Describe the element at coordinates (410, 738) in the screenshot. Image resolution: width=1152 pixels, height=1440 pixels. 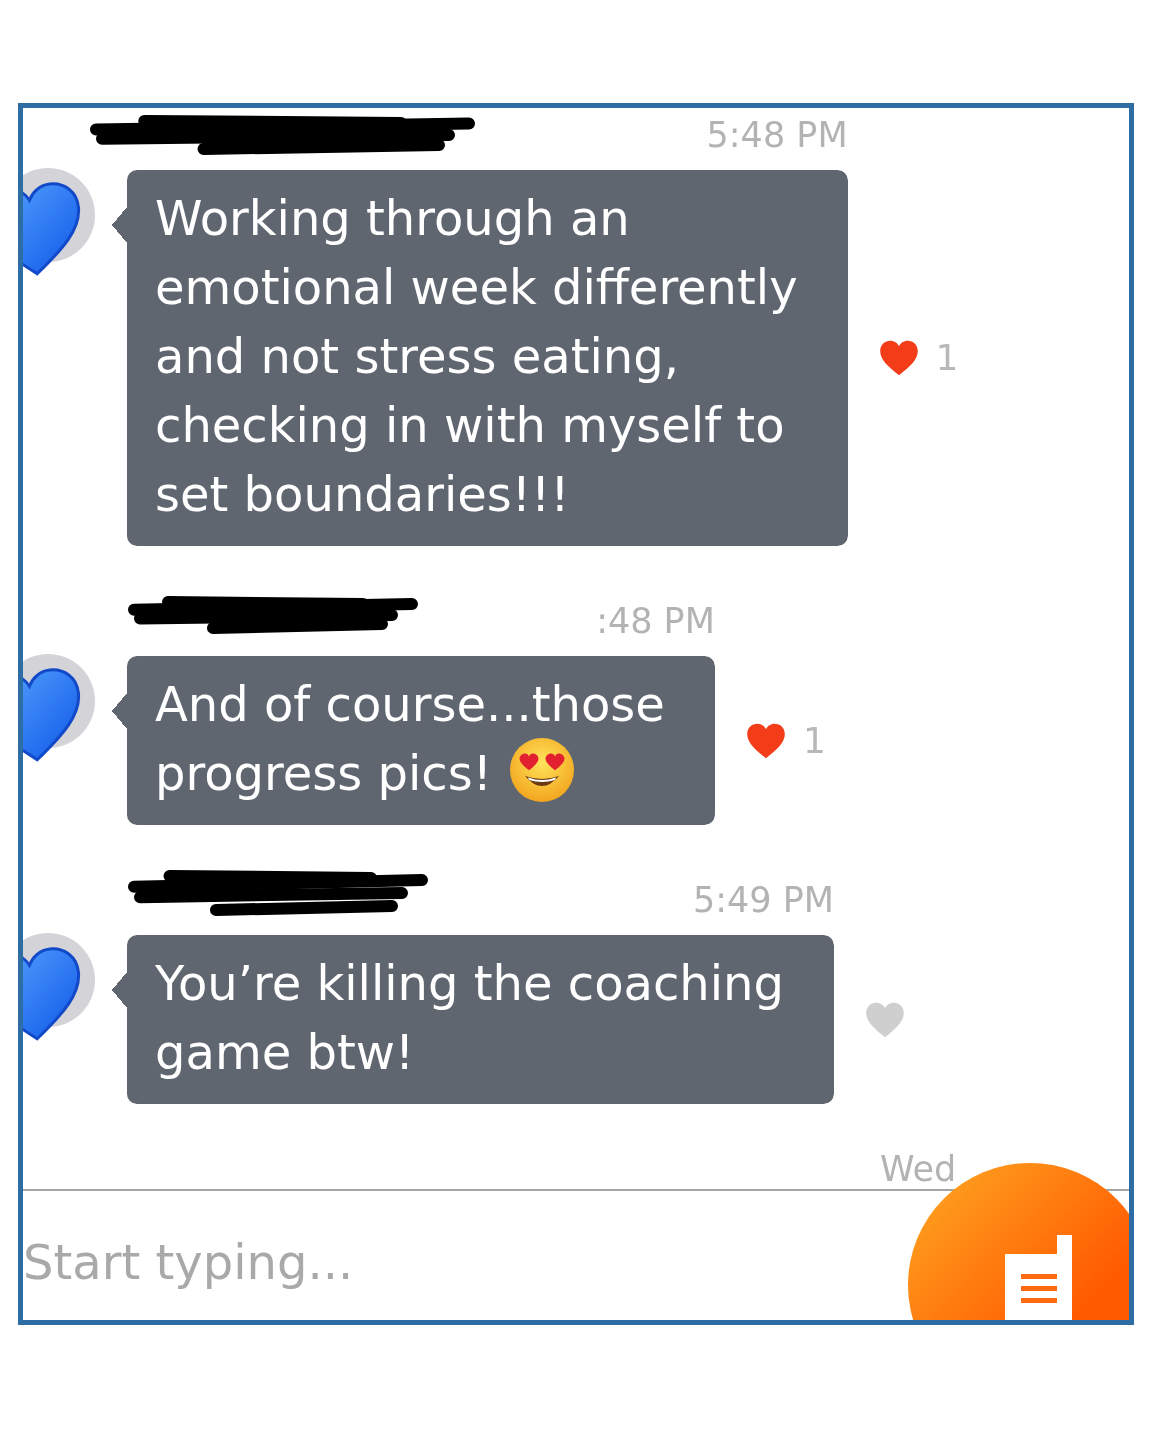
I see `message-text: And of course...those progress pics!` at that location.